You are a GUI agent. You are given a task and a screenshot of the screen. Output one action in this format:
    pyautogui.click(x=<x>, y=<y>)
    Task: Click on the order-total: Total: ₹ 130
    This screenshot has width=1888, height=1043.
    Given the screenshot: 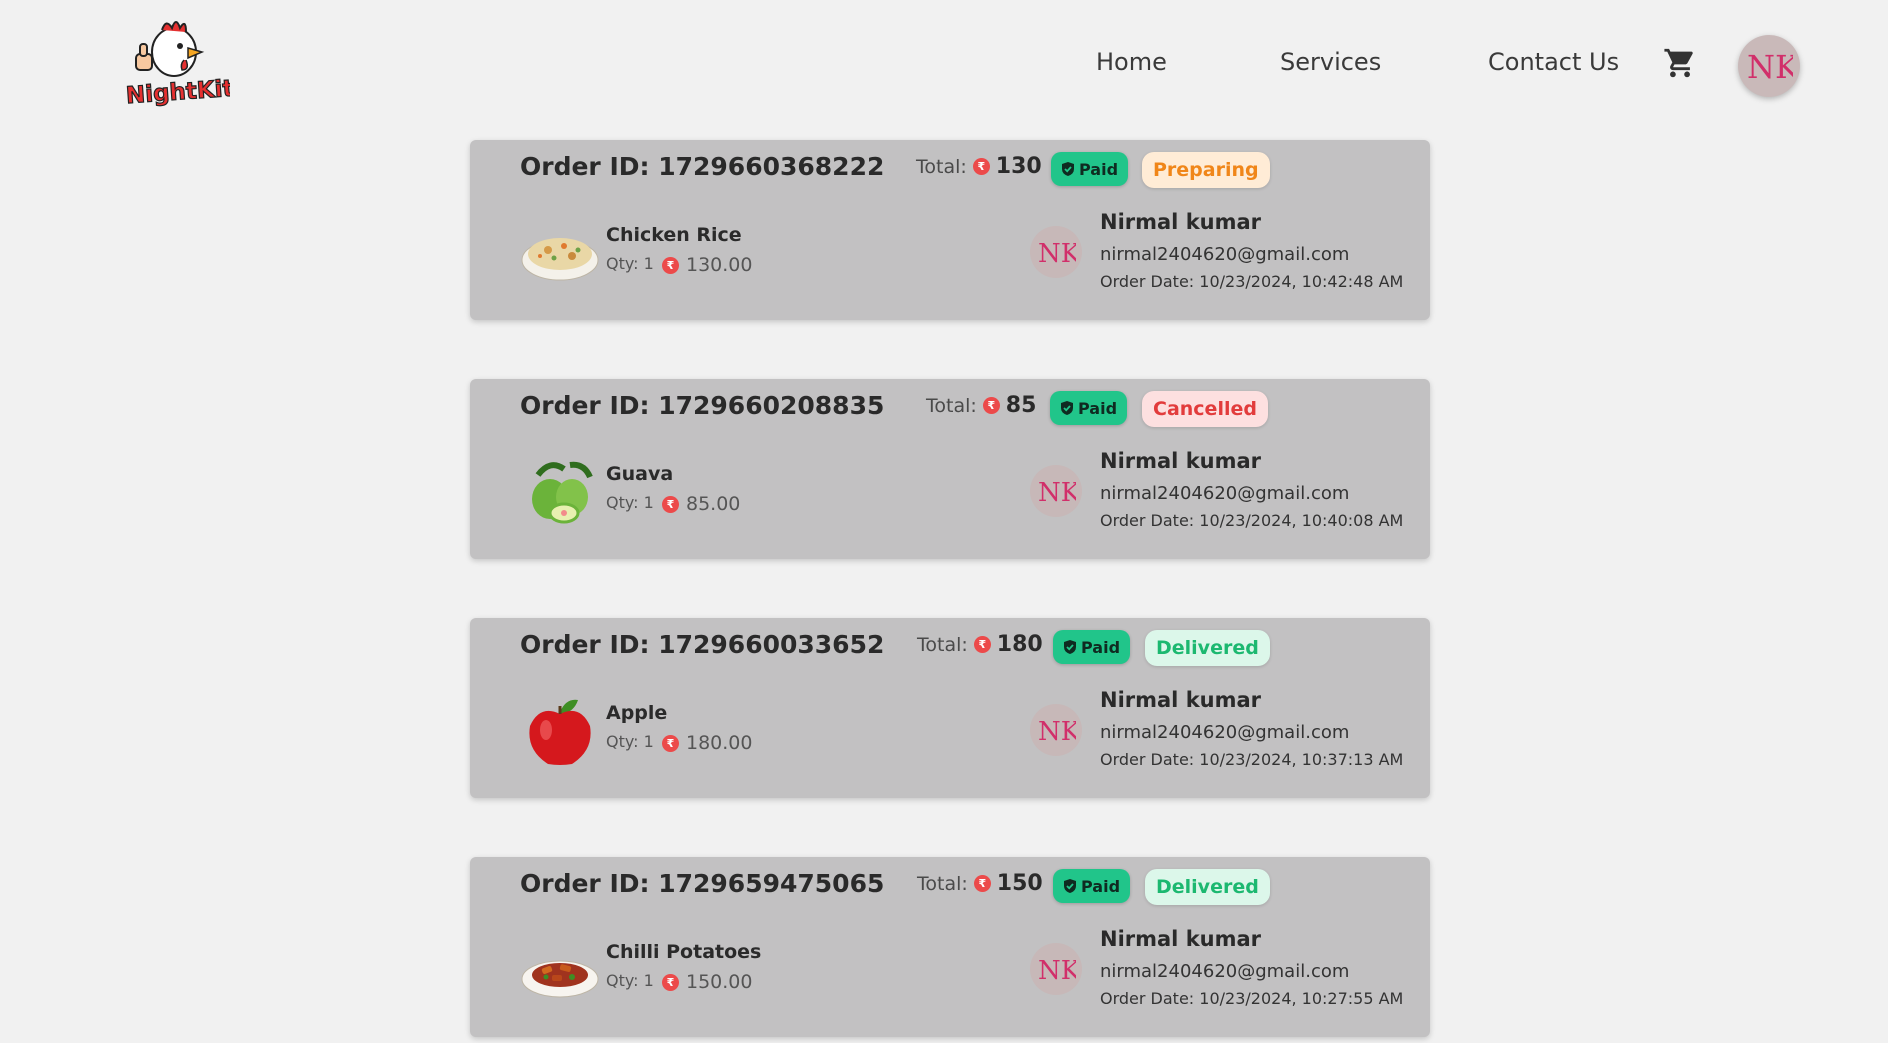 What is the action you would take?
    pyautogui.click(x=979, y=166)
    